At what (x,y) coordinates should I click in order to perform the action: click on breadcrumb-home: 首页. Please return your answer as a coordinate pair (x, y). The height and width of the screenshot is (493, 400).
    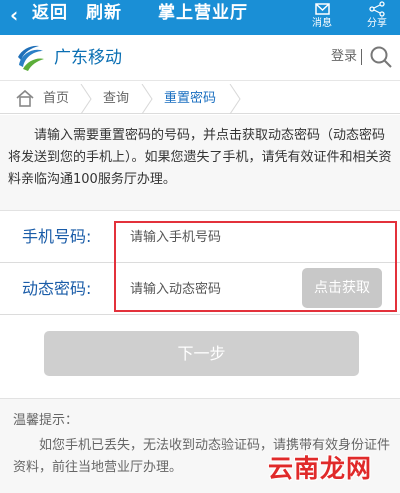
    Looking at the image, I should click on (56, 99).